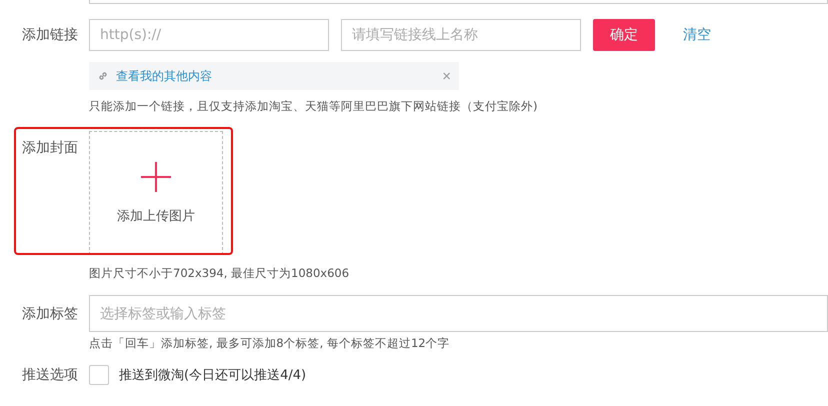 The width and height of the screenshot is (828, 406). Describe the element at coordinates (50, 148) in the screenshot. I see `field-label: 添加封面` at that location.